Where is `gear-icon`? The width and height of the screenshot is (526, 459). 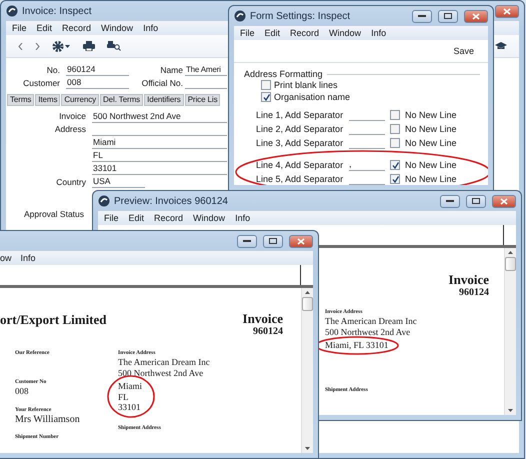 gear-icon is located at coordinates (61, 46).